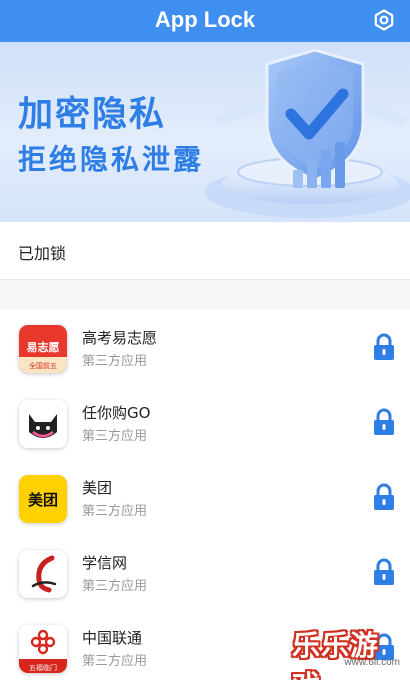  I want to click on app-bar: App Lock, so click(205, 21).